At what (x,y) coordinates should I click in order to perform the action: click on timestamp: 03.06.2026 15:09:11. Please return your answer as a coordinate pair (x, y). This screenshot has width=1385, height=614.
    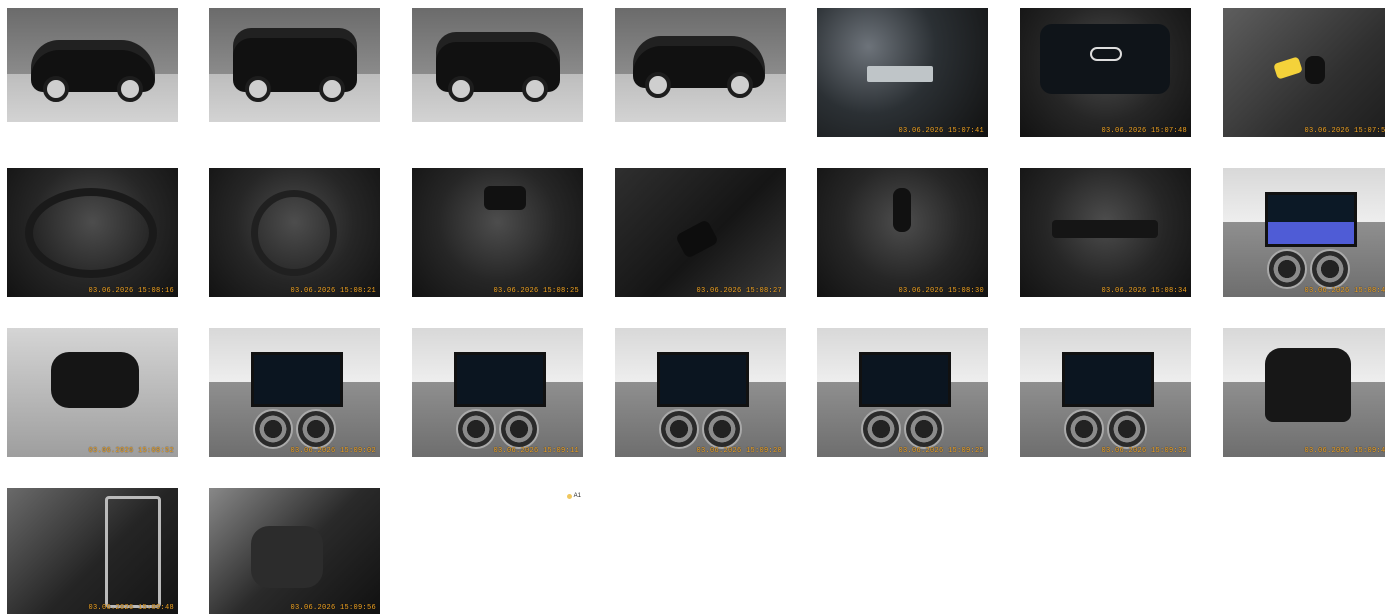
    Looking at the image, I should click on (536, 451).